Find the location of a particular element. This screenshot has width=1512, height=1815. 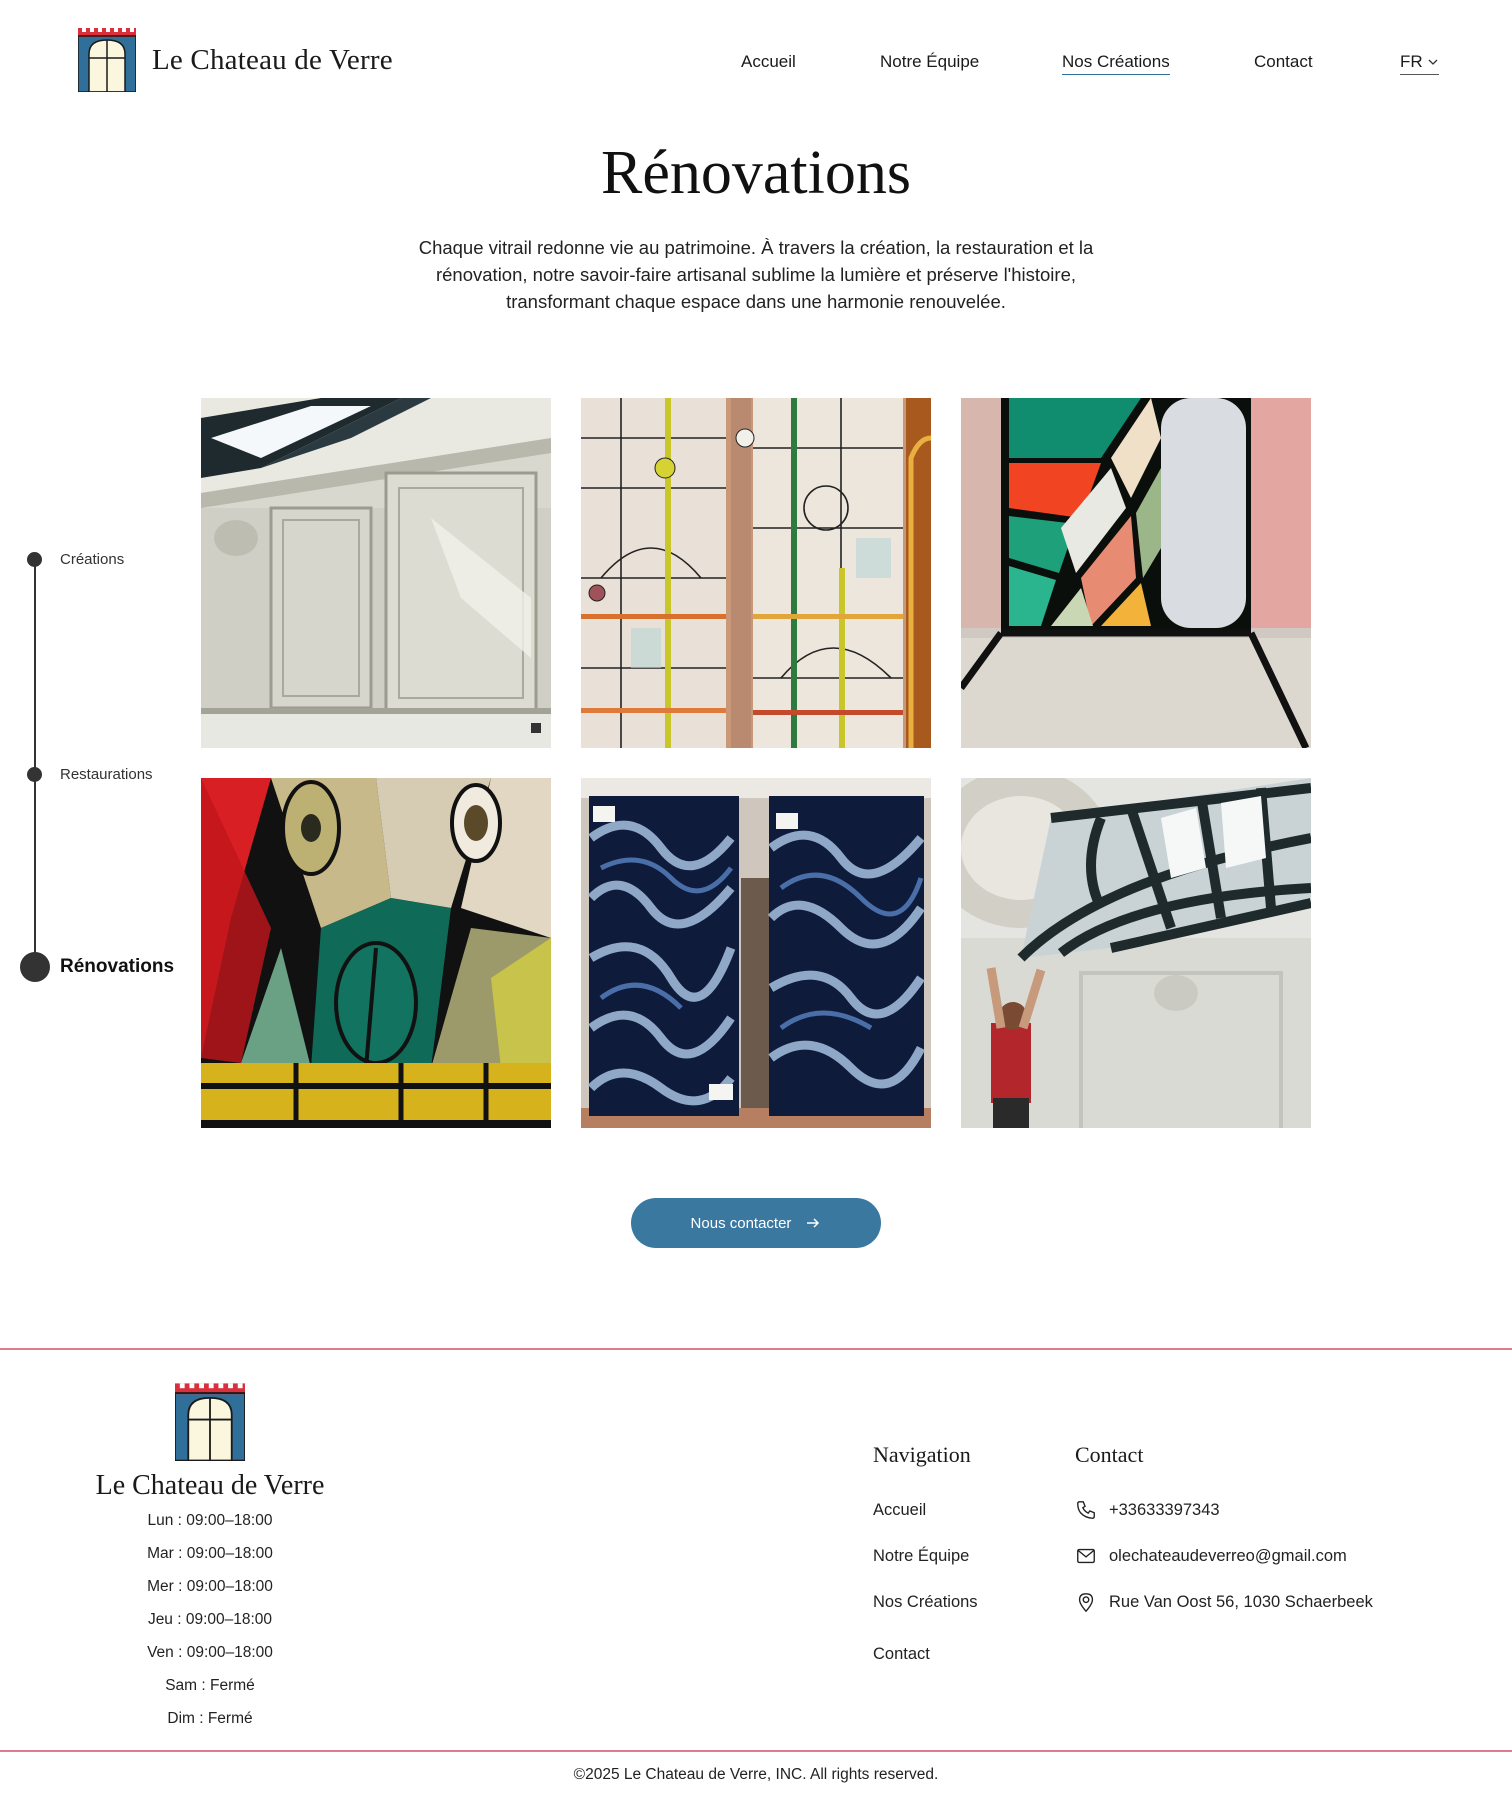

timeline-label: Créations is located at coordinates (92, 559).